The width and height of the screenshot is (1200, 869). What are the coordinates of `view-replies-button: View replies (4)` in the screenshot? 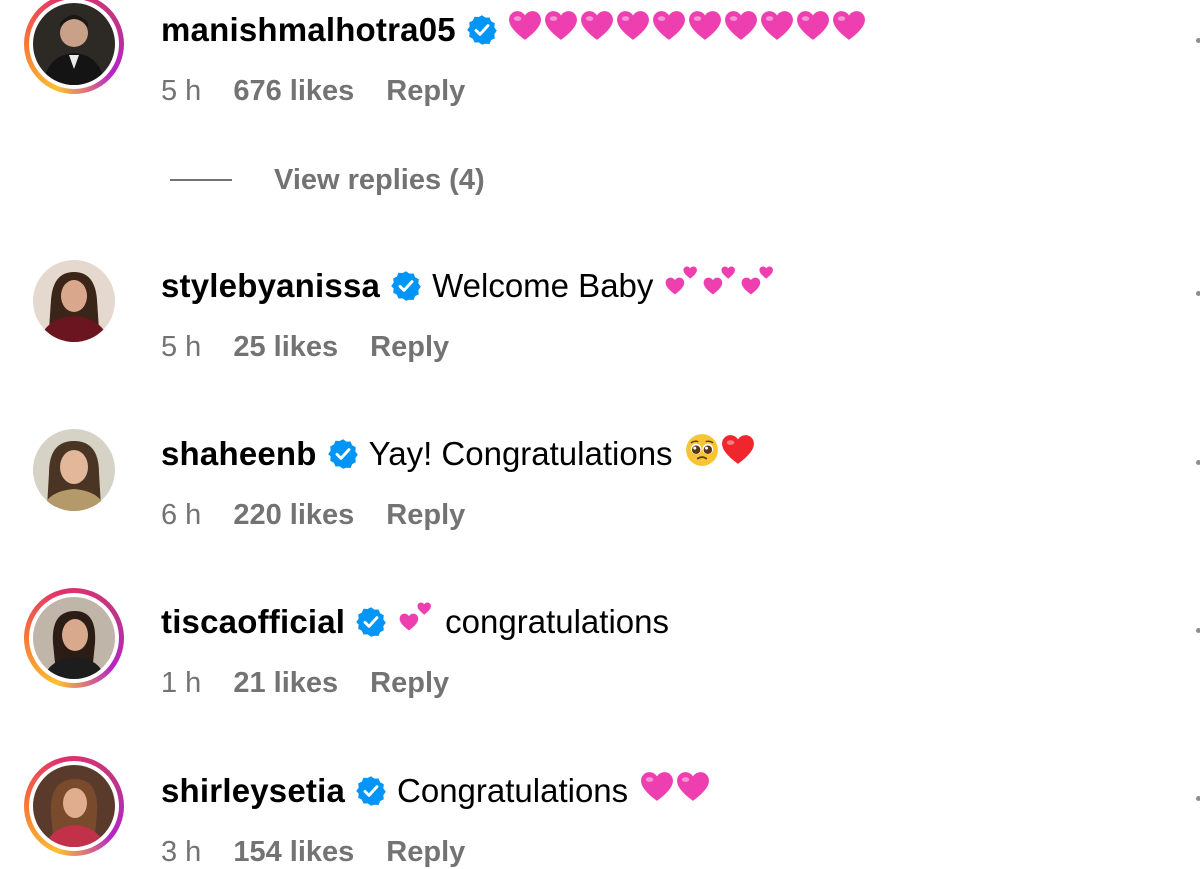 It's located at (327, 180).